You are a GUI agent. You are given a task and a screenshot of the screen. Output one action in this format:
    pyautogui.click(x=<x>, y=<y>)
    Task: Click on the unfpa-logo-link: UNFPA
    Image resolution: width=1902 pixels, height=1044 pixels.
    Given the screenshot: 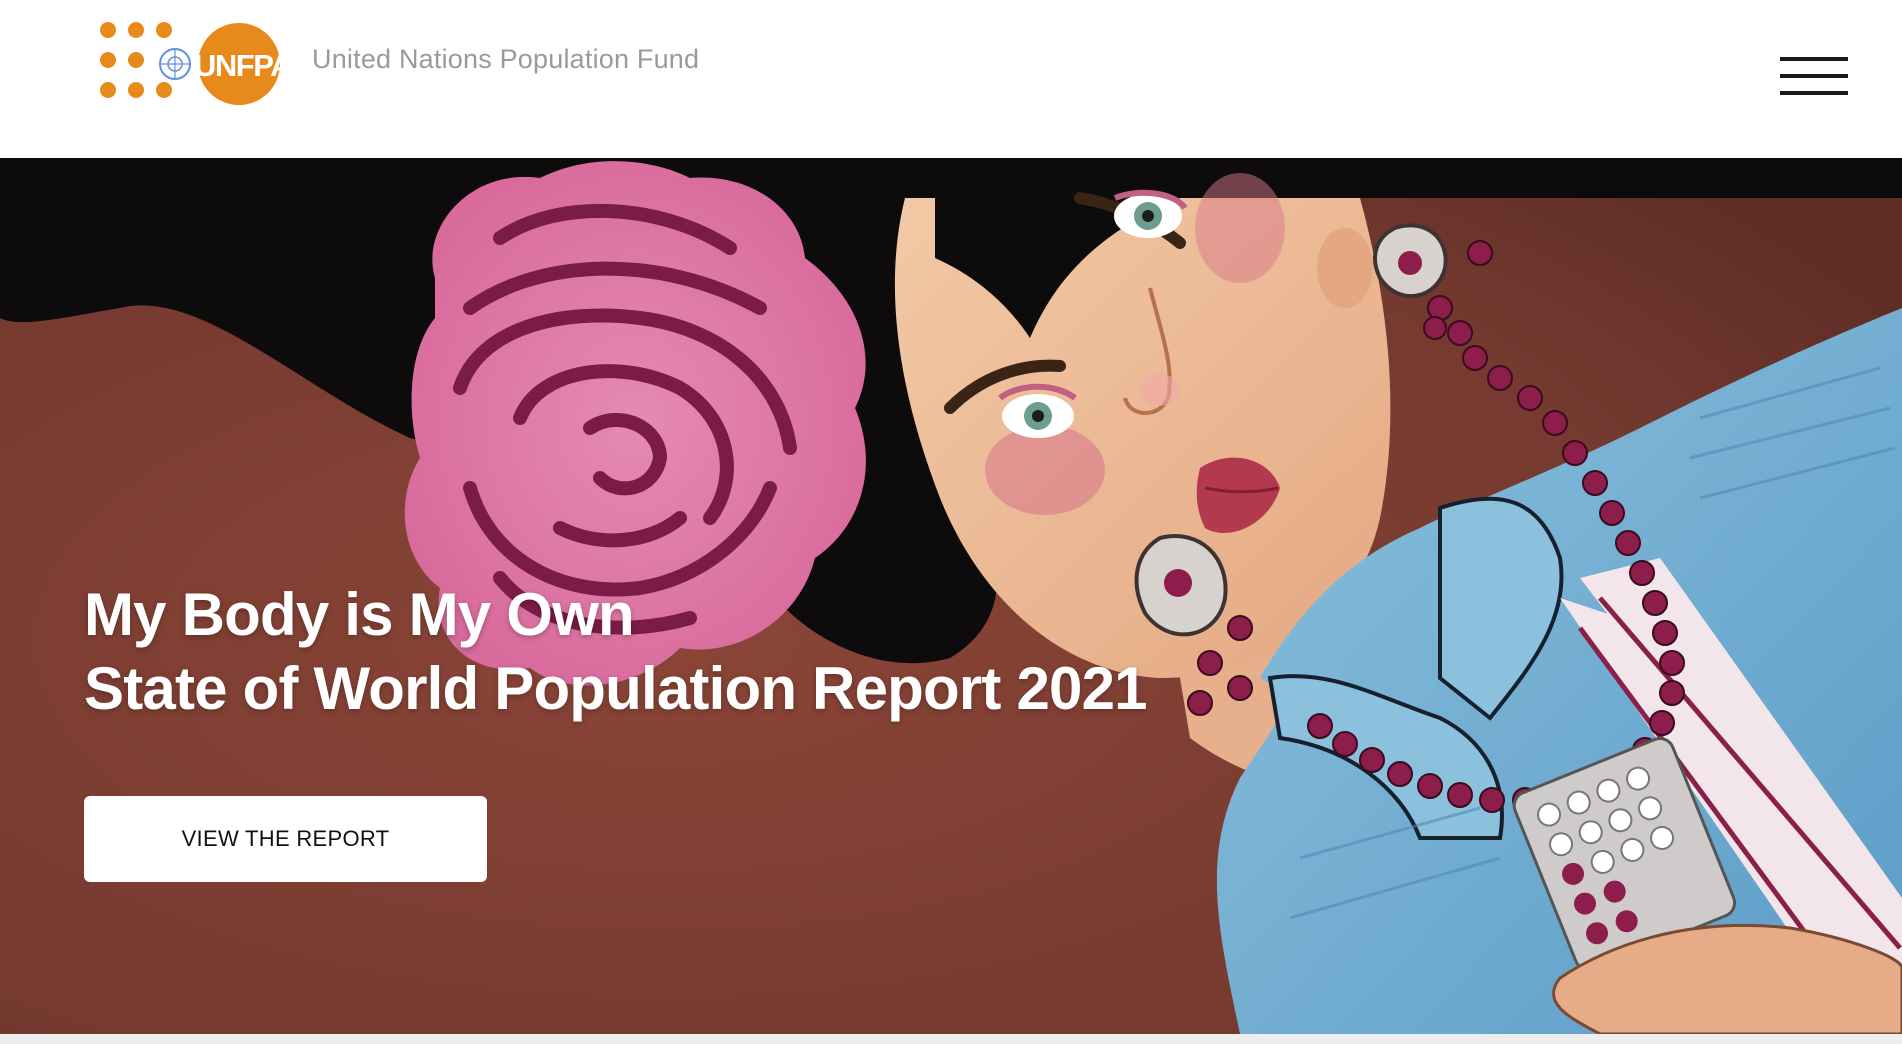 What is the action you would take?
    pyautogui.click(x=191, y=63)
    